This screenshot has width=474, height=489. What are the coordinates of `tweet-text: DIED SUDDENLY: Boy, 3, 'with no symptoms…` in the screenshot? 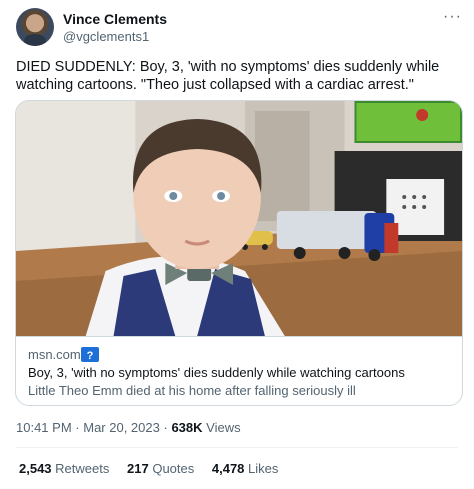 It's located at (228, 76).